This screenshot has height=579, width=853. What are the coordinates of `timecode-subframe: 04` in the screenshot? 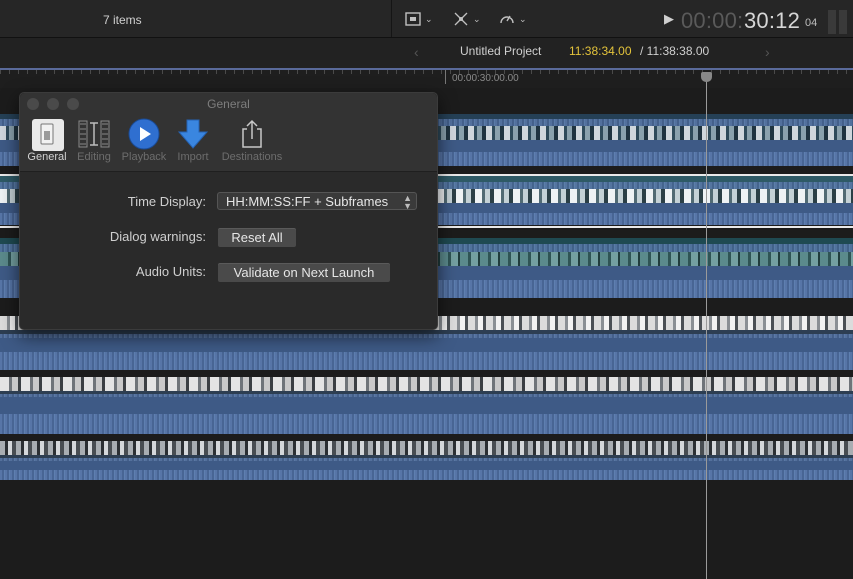 It's located at (811, 23).